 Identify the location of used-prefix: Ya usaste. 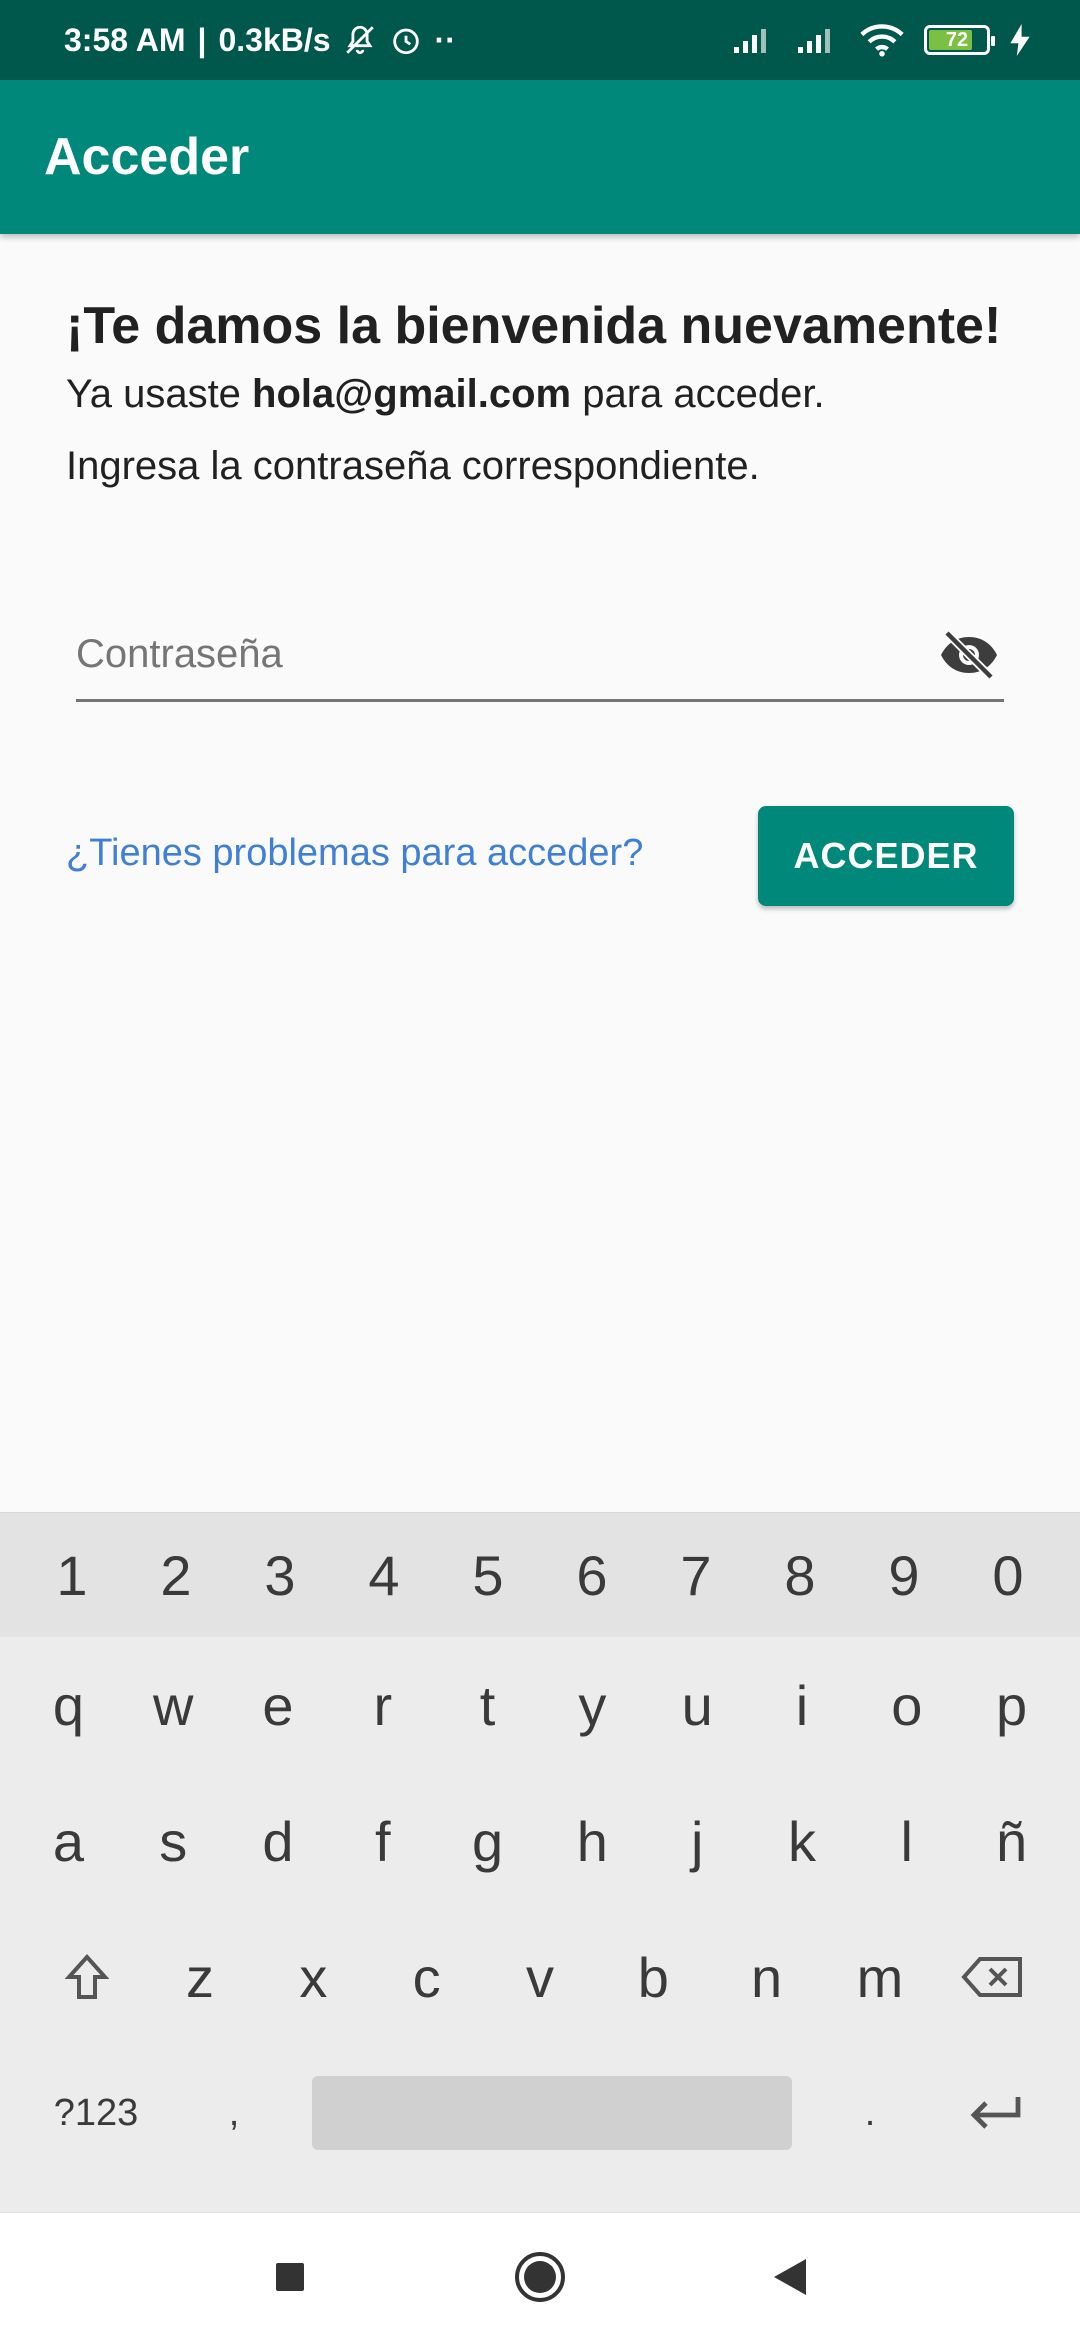
(153, 394).